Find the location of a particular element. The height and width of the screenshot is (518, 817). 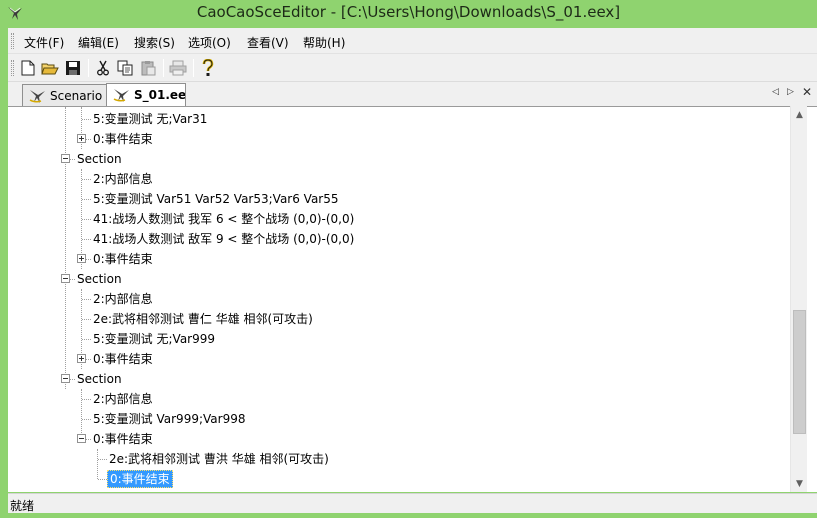

document-tabs: Scenario S_01.eex ◁ ▷ ✕ is located at coordinates (412, 94).